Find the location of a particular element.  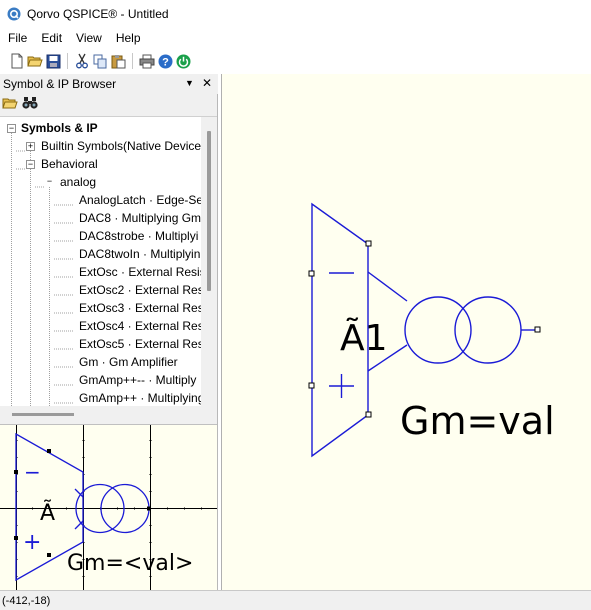

title-bar: Qorvo QSPICE® - Untitled is located at coordinates (295, 13).